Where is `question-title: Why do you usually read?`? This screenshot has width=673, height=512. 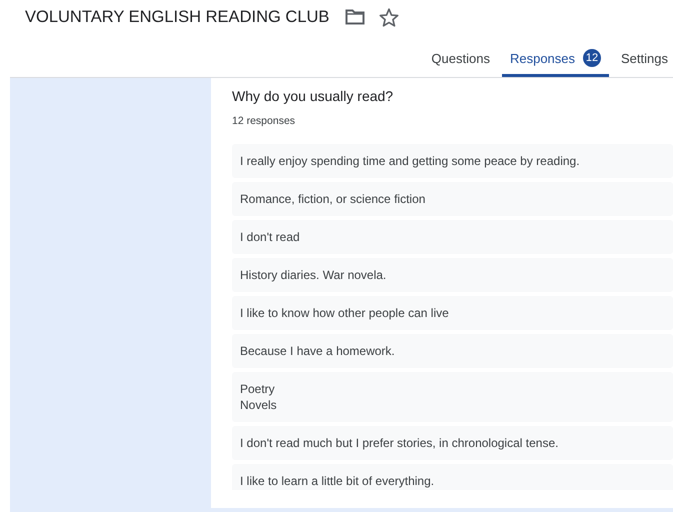
question-title: Why do you usually read? is located at coordinates (313, 97).